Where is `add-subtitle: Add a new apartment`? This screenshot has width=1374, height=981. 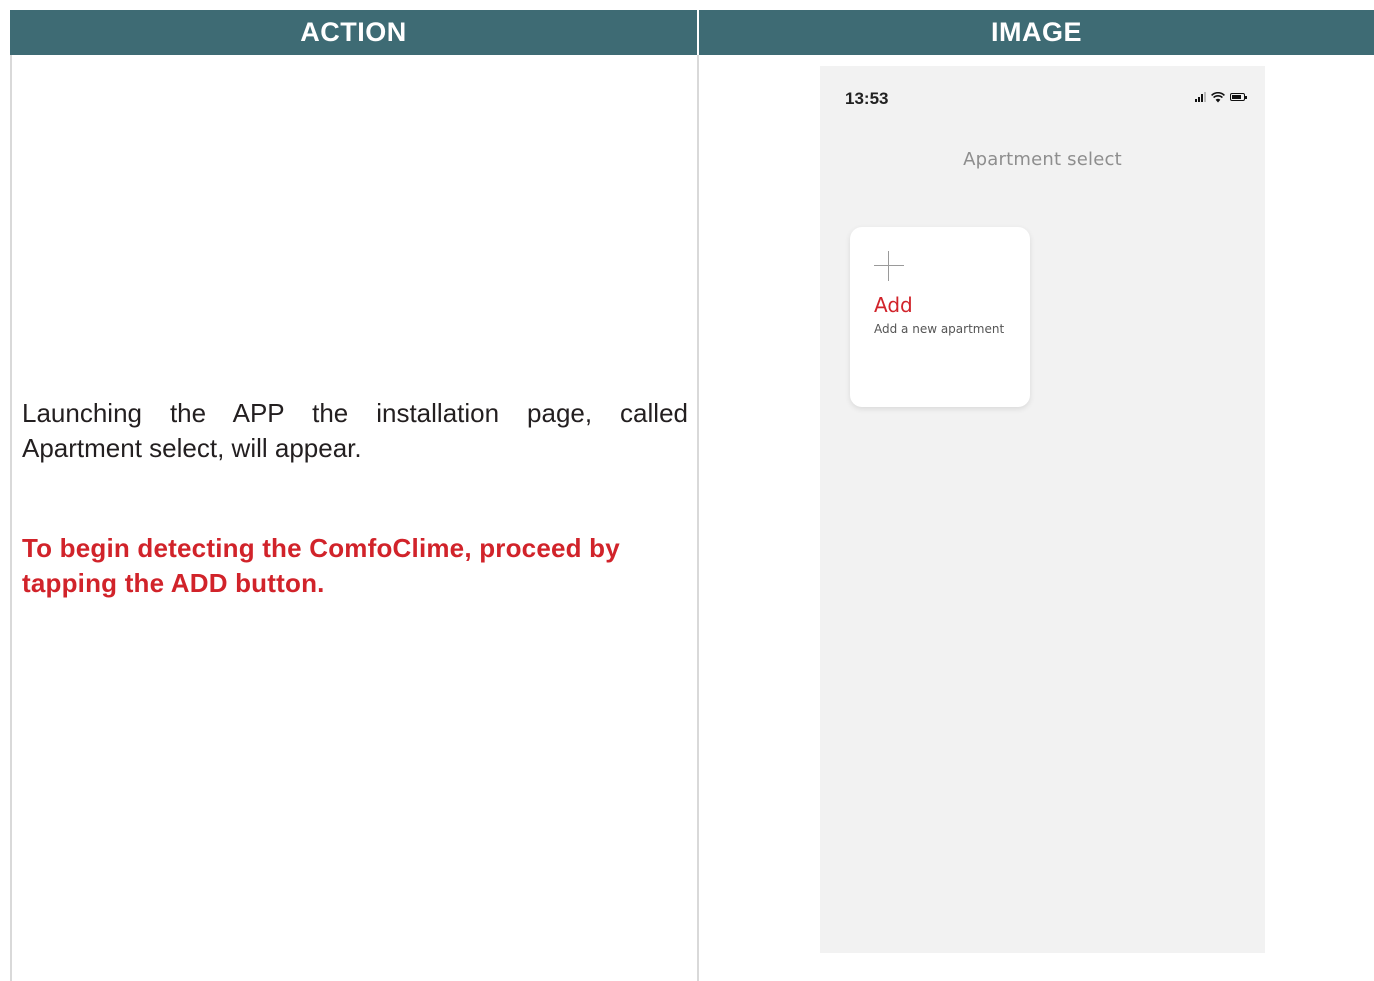 add-subtitle: Add a new apartment is located at coordinates (939, 329).